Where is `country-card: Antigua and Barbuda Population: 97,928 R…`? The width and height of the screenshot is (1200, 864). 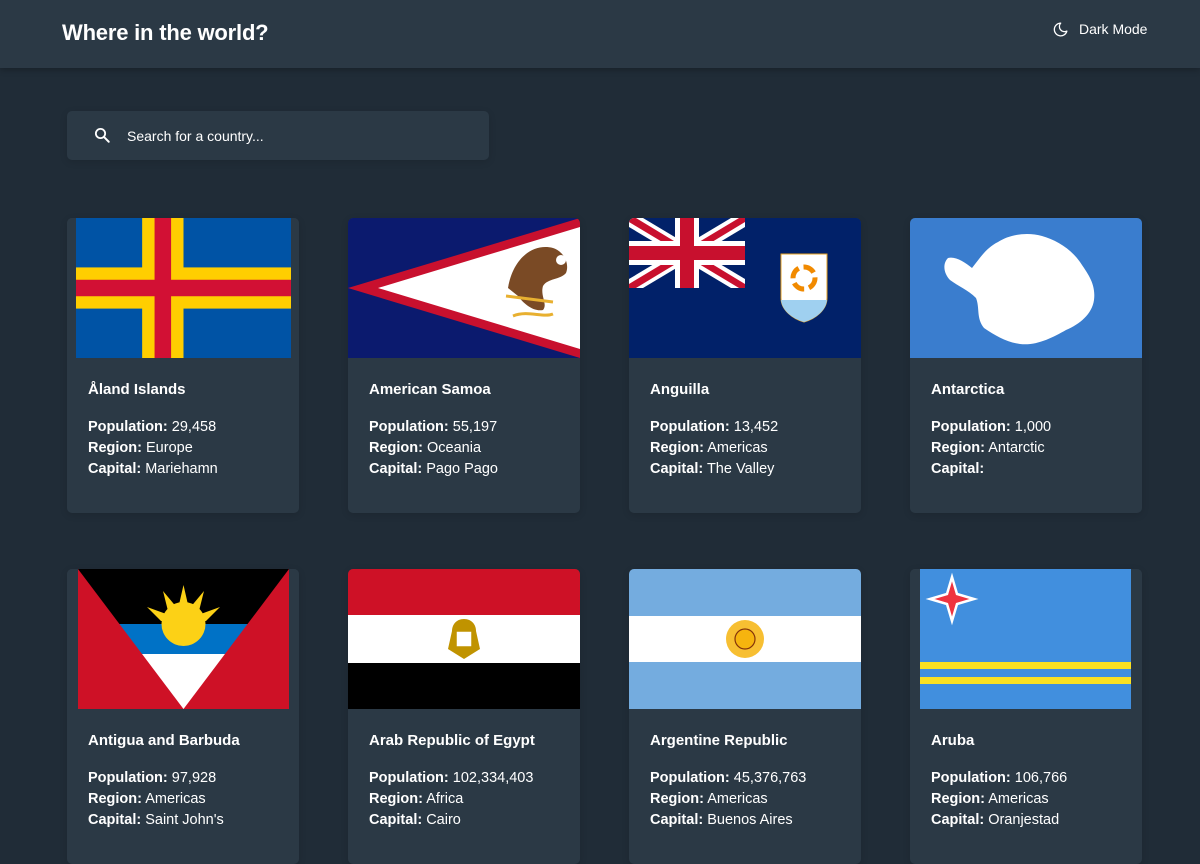
country-card: Antigua and Barbuda Population: 97,928 R… is located at coordinates (183, 716).